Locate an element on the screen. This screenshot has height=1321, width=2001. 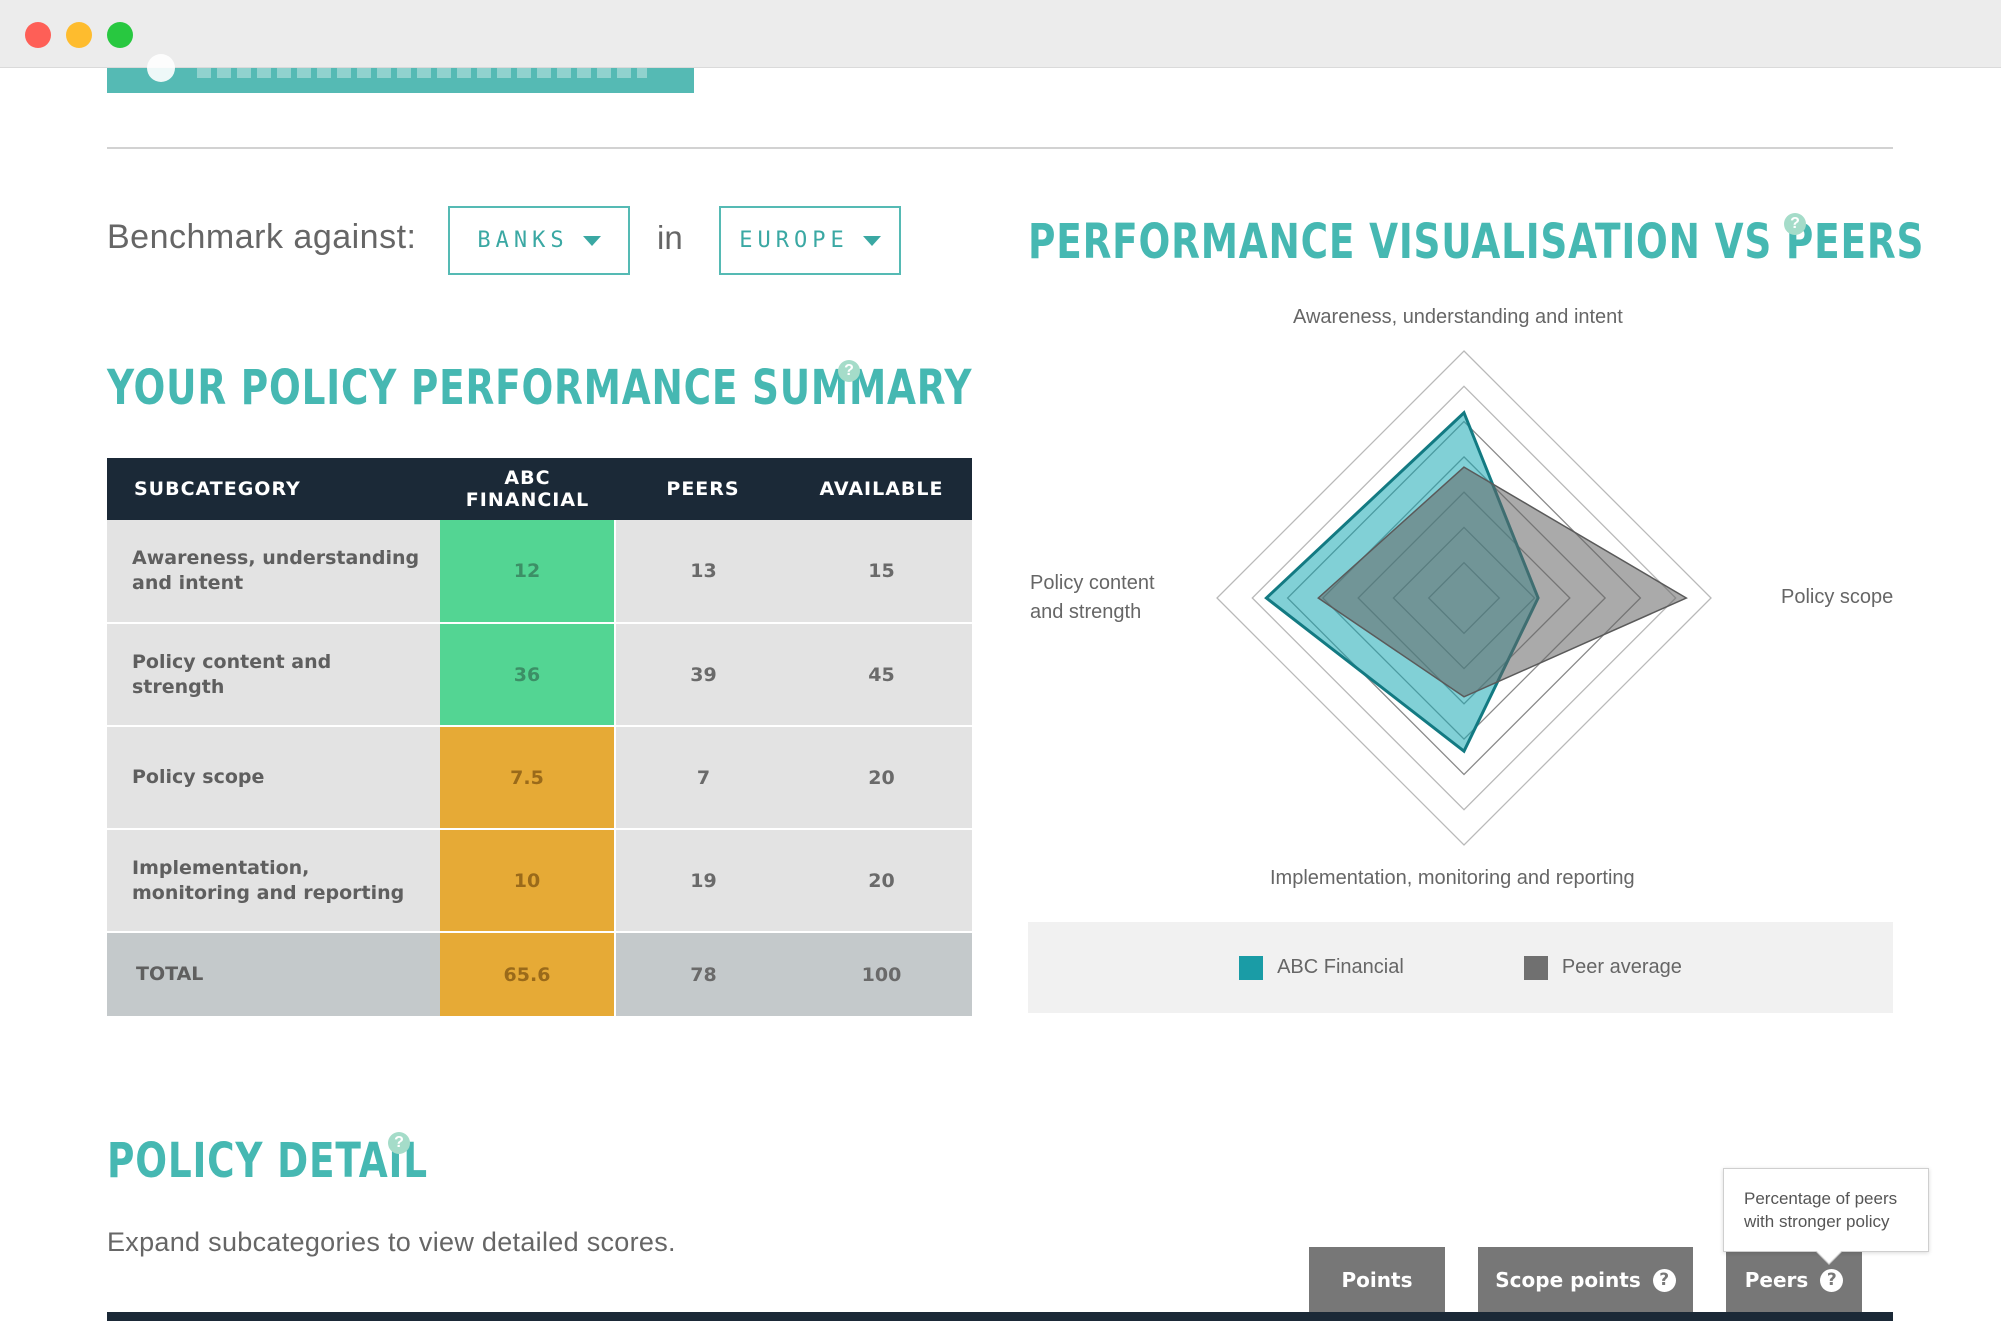
legend-label-abc: ABC Financial is located at coordinates (1340, 967).